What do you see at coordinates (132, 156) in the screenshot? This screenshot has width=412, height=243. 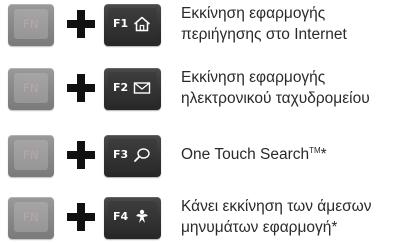 I see `f3-key: F3` at bounding box center [132, 156].